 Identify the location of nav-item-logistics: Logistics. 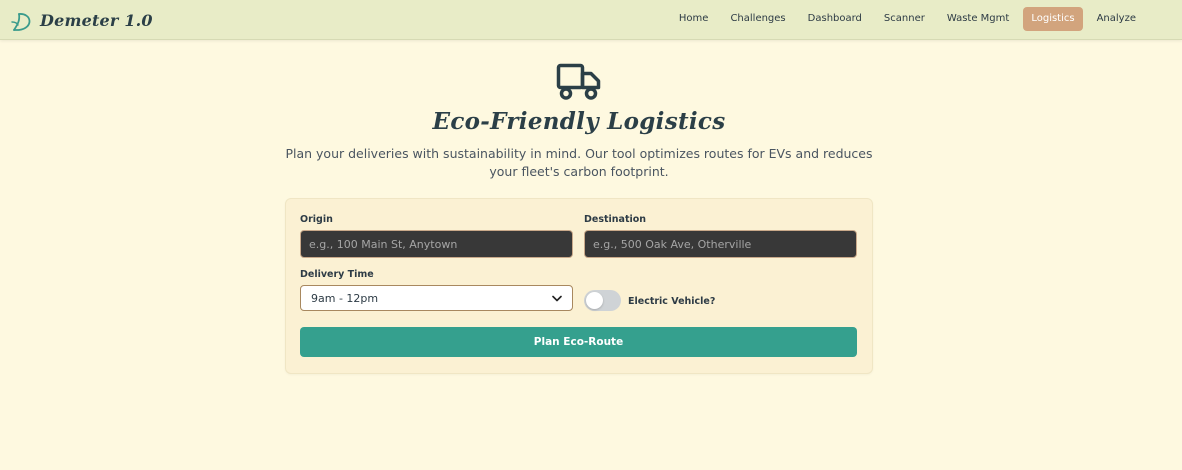
(1053, 19).